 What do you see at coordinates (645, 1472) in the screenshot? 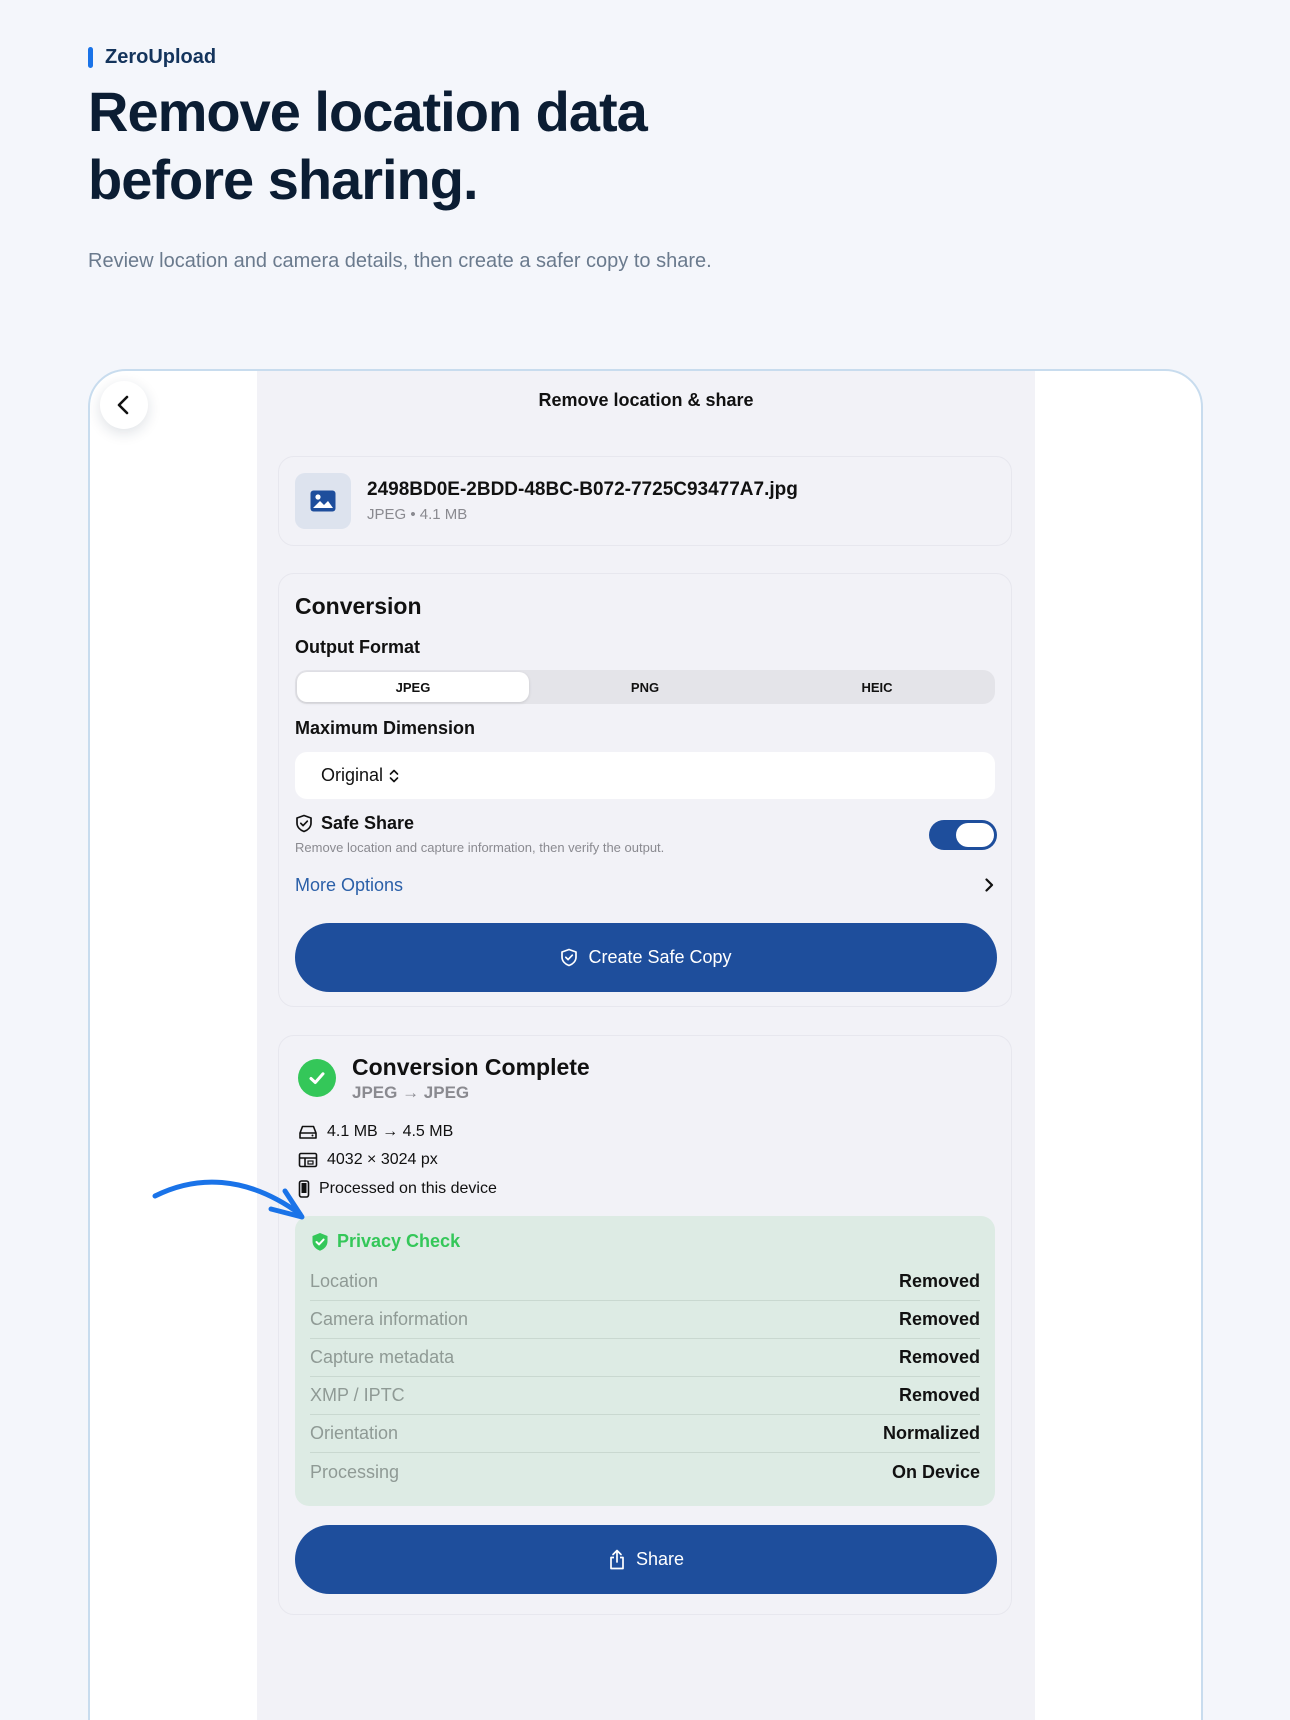
I see `privacy-row-processing: Processing On Device` at bounding box center [645, 1472].